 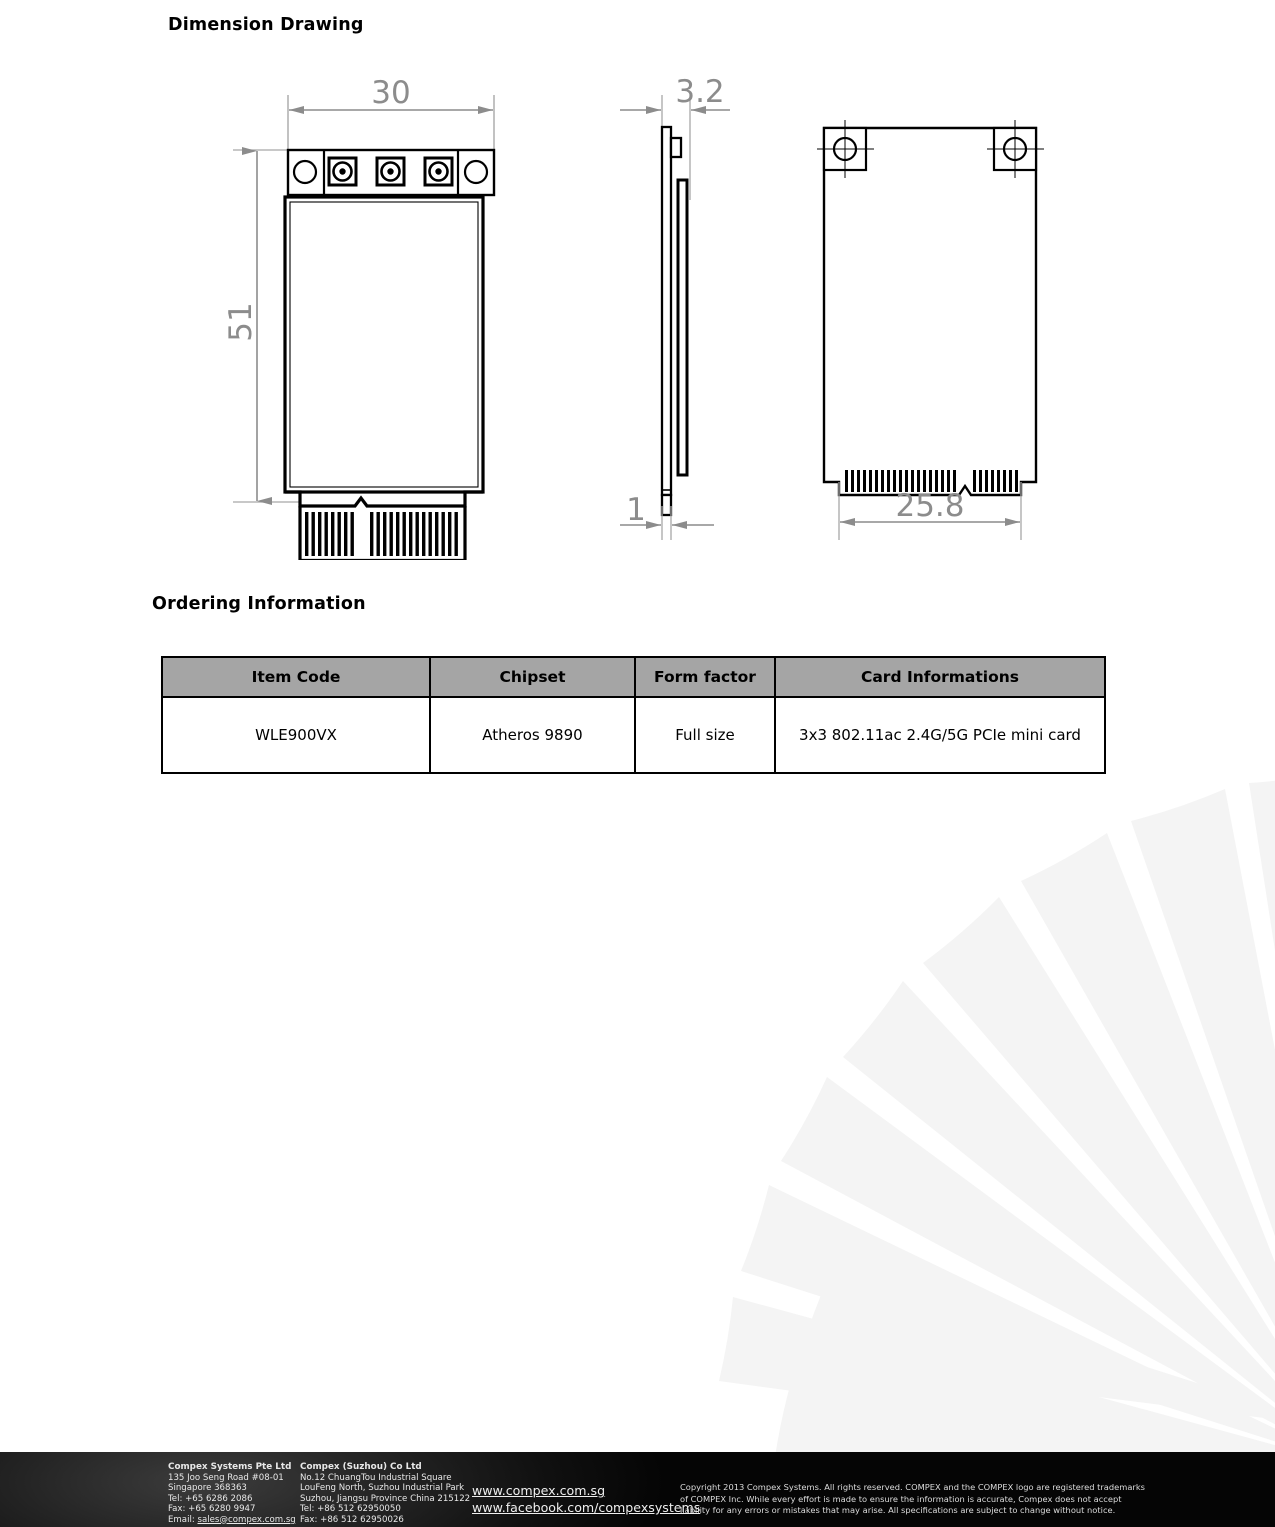 I want to click on side-view: 3.2 1, so click(x=675, y=307).